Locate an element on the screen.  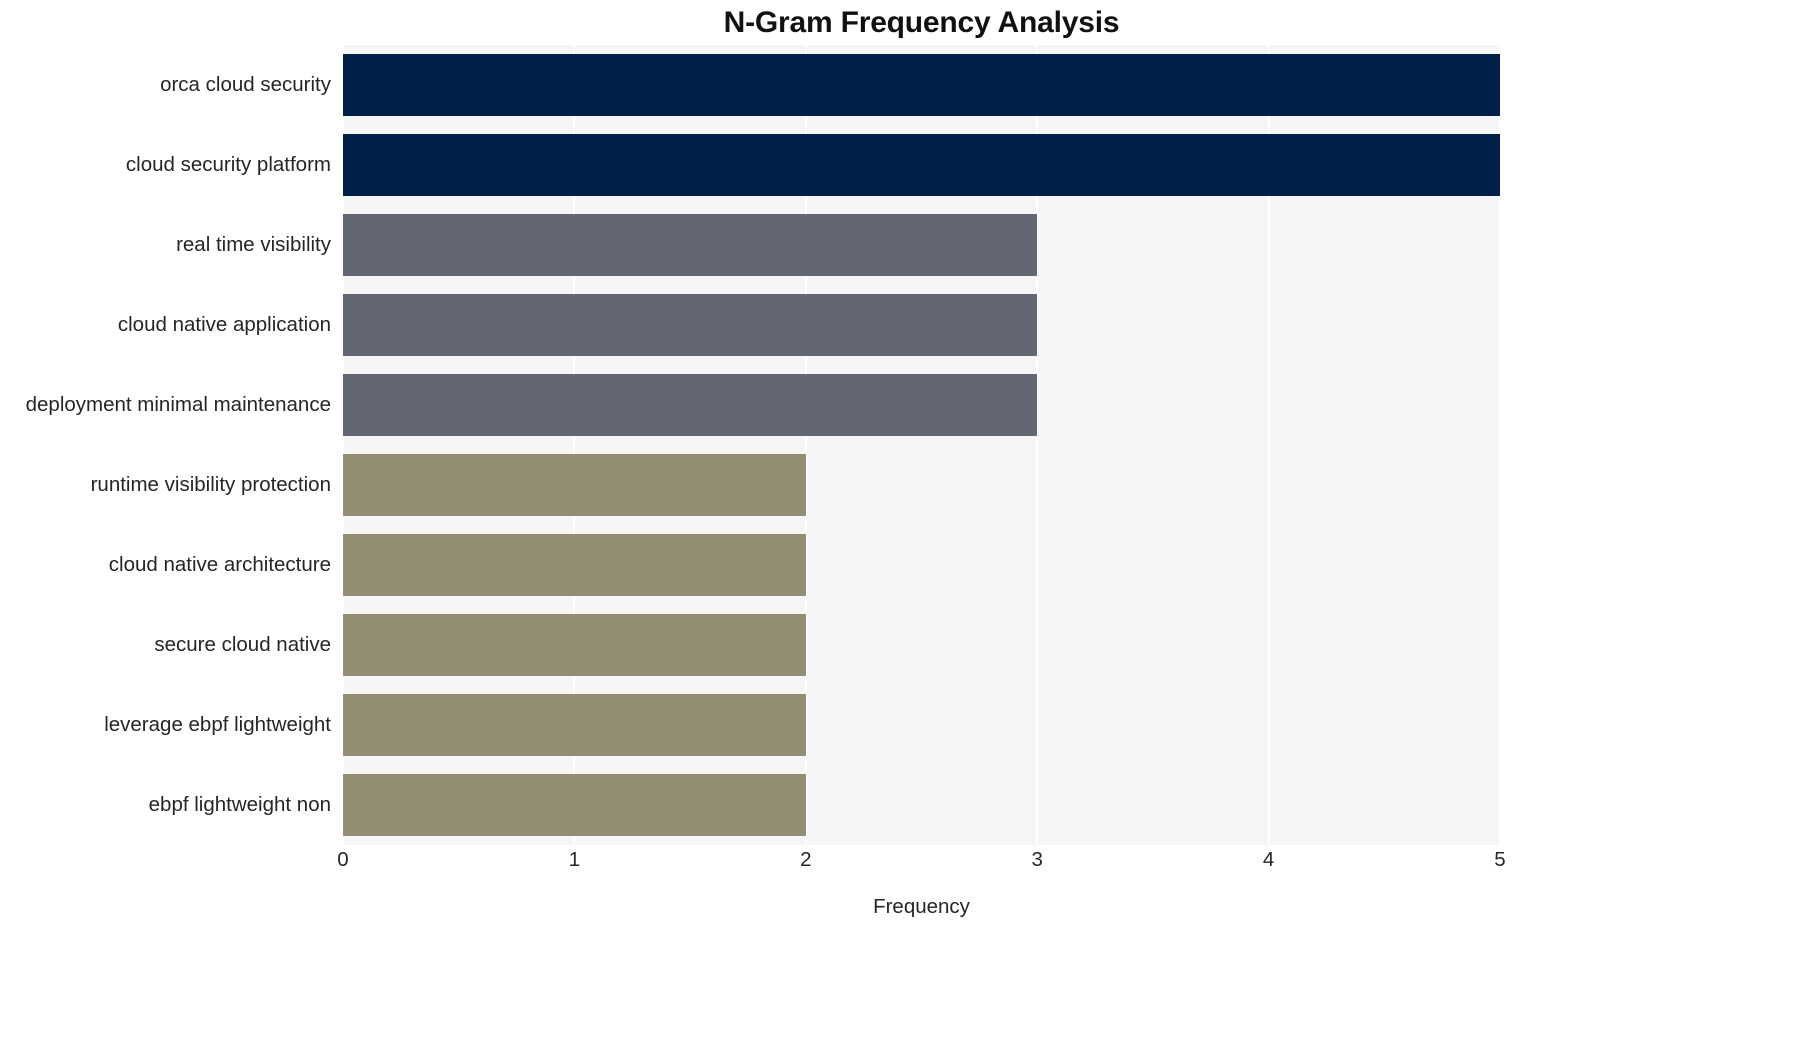
y-tick-label: ebpf lightweight non is located at coordinates (239, 804).